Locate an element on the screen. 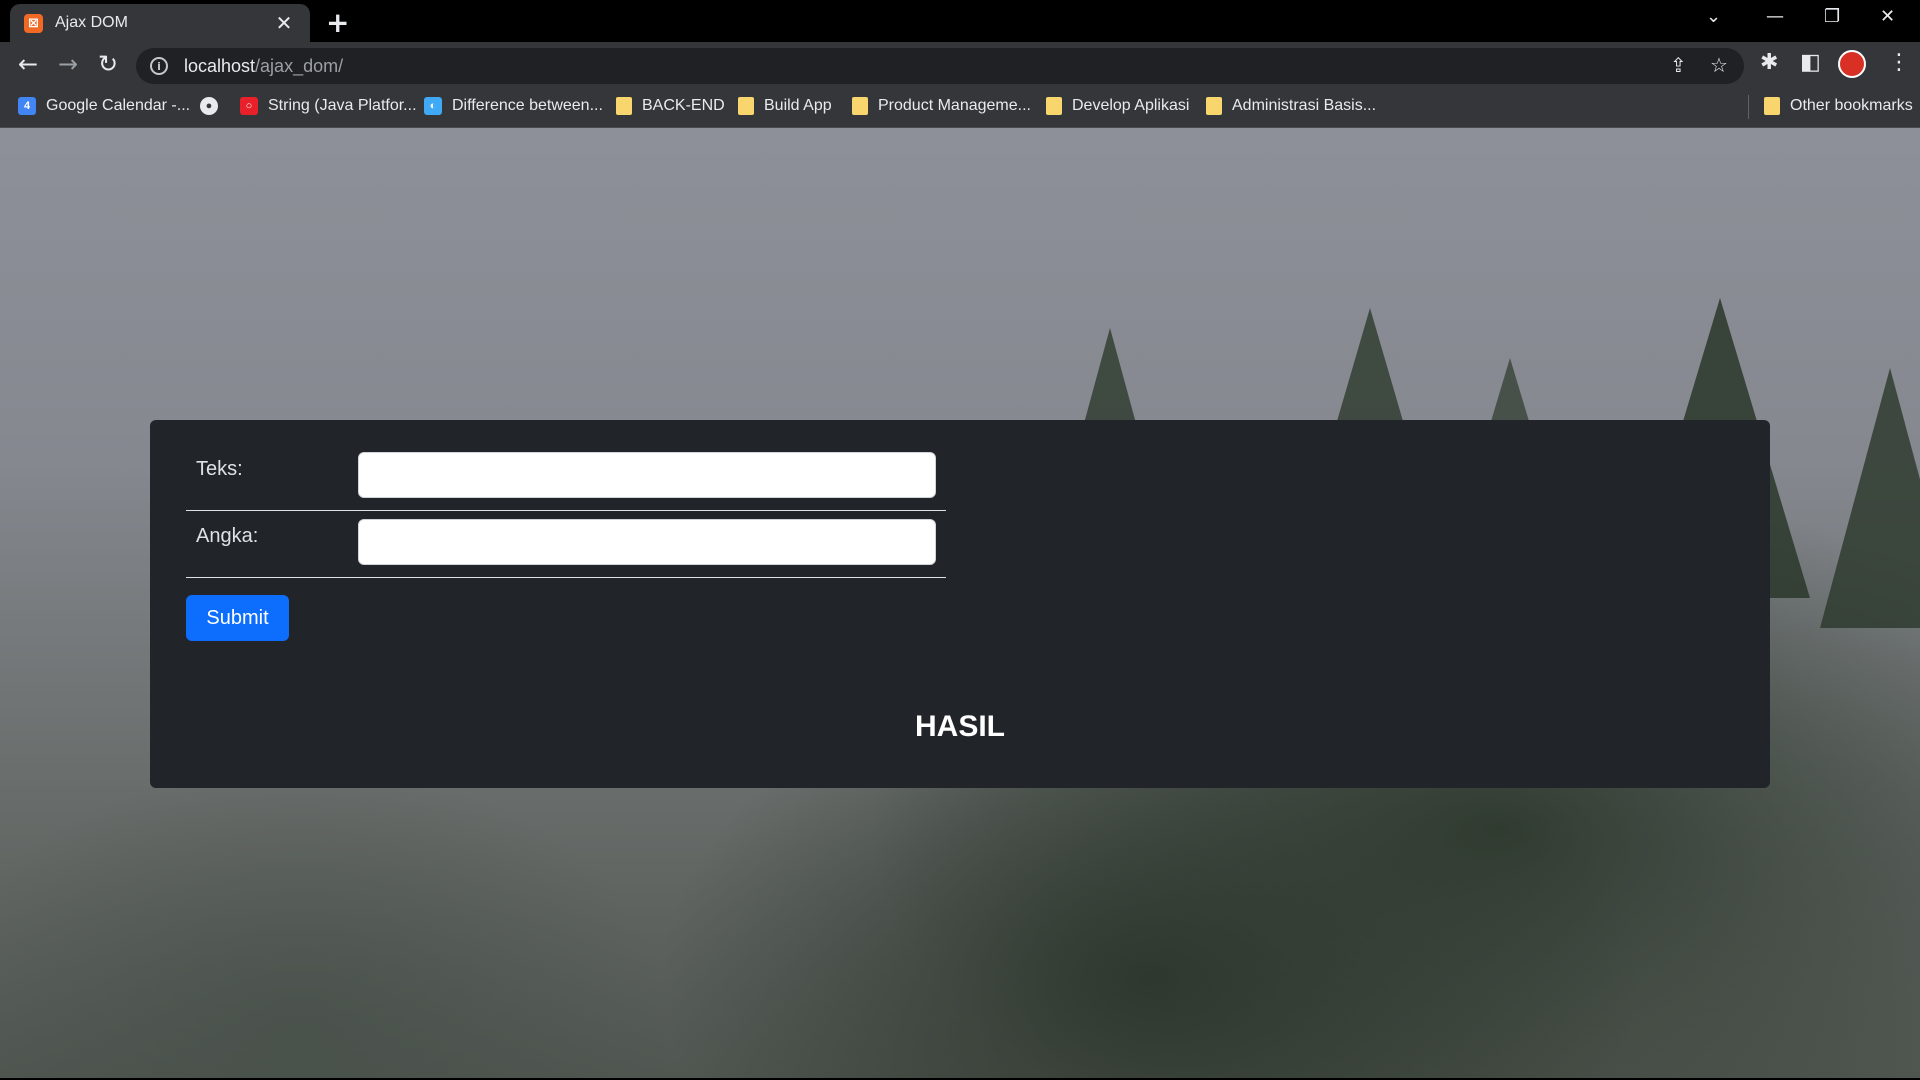  bookmark-label: Build App is located at coordinates (798, 105).